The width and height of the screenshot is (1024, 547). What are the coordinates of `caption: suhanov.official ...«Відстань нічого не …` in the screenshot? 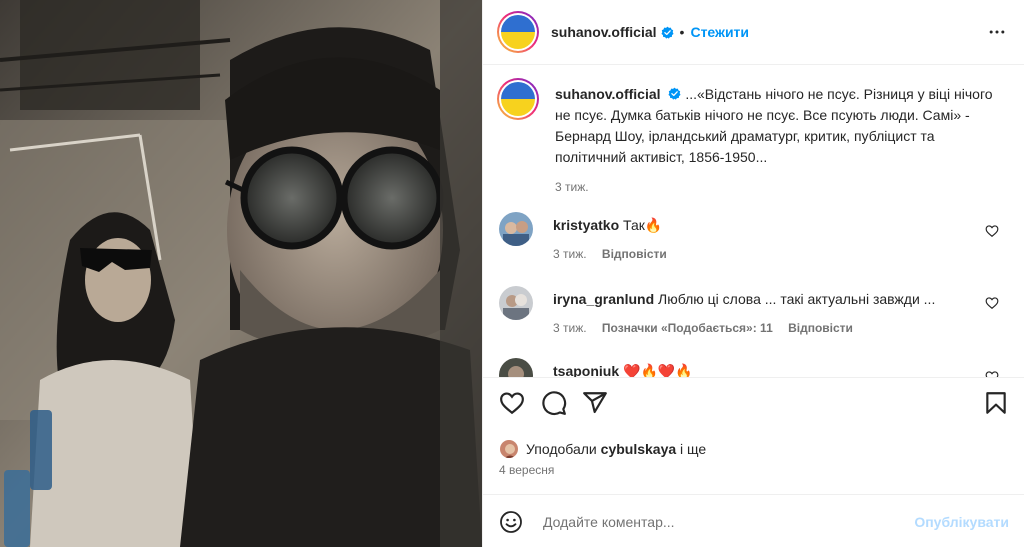 It's located at (752, 136).